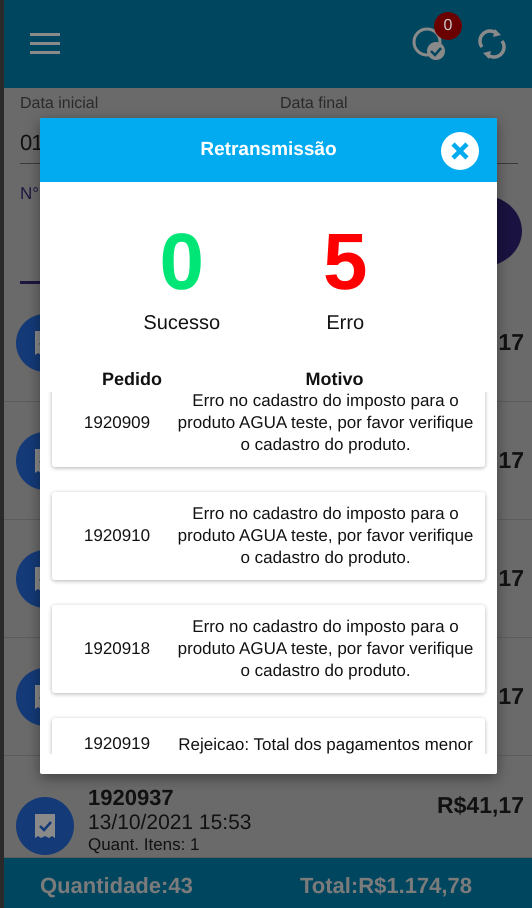 The width and height of the screenshot is (532, 908). I want to click on order-amount: R$41,17, so click(480, 805).